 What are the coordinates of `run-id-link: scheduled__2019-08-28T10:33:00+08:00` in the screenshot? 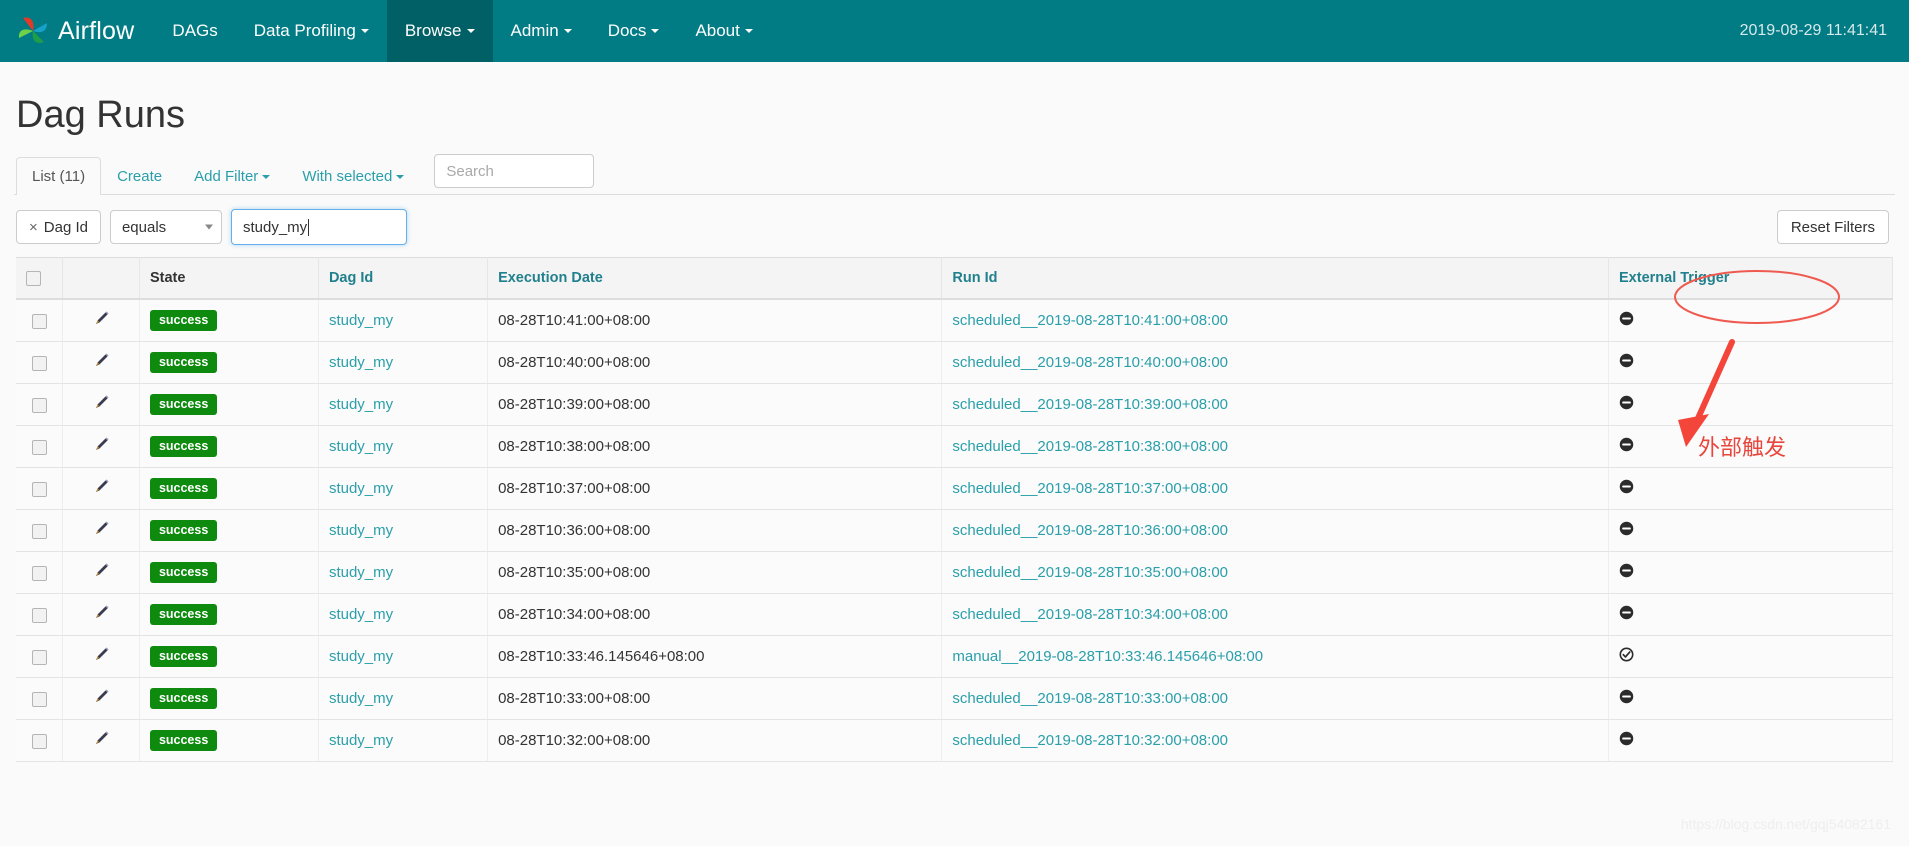 It's located at (1090, 698).